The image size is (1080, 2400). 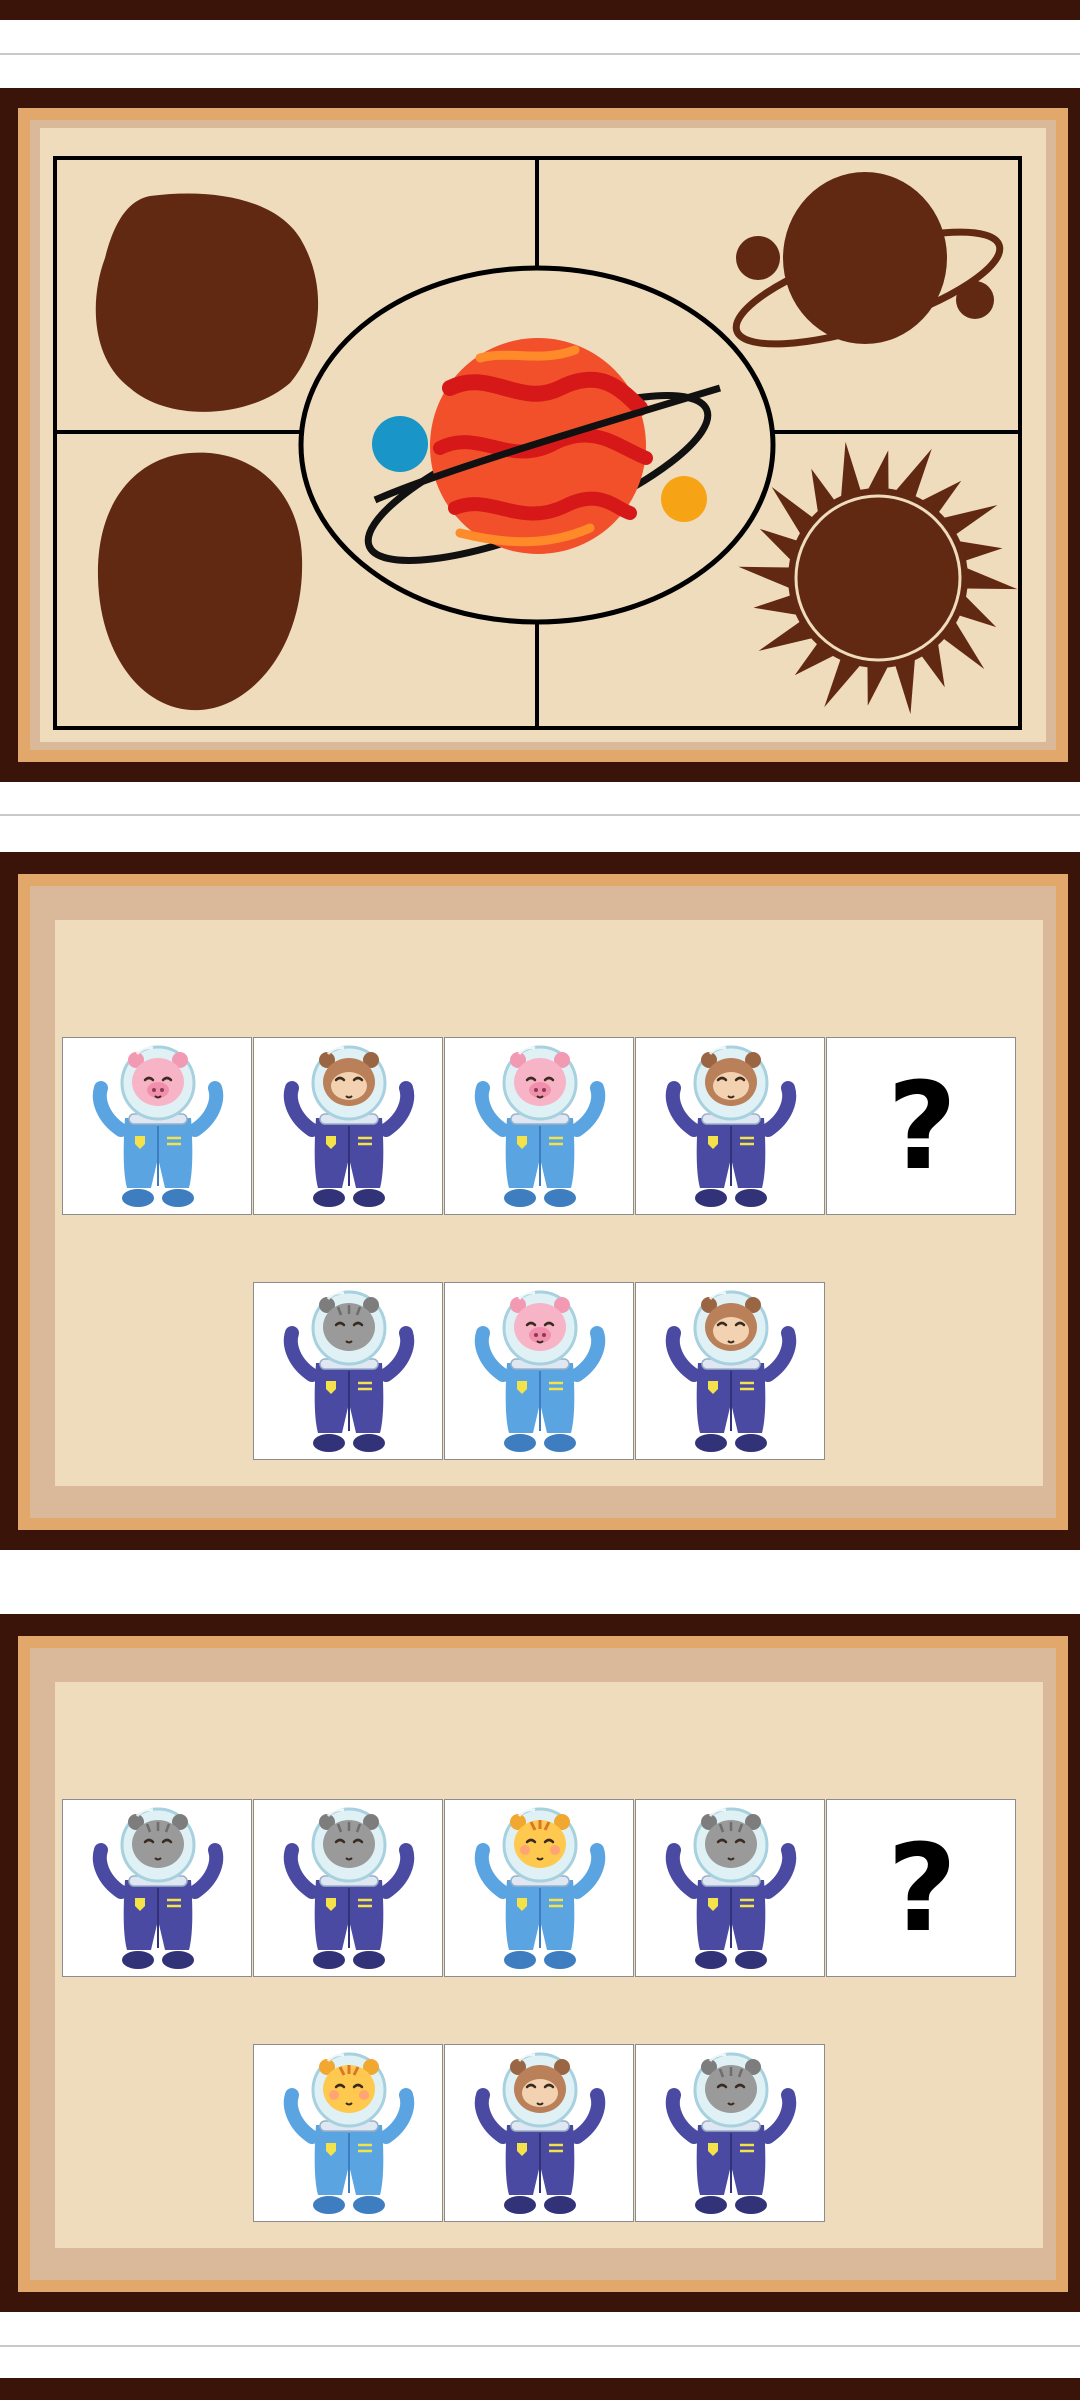 What do you see at coordinates (348, 2133) in the screenshot?
I see `answer-option-tiger-astronaut` at bounding box center [348, 2133].